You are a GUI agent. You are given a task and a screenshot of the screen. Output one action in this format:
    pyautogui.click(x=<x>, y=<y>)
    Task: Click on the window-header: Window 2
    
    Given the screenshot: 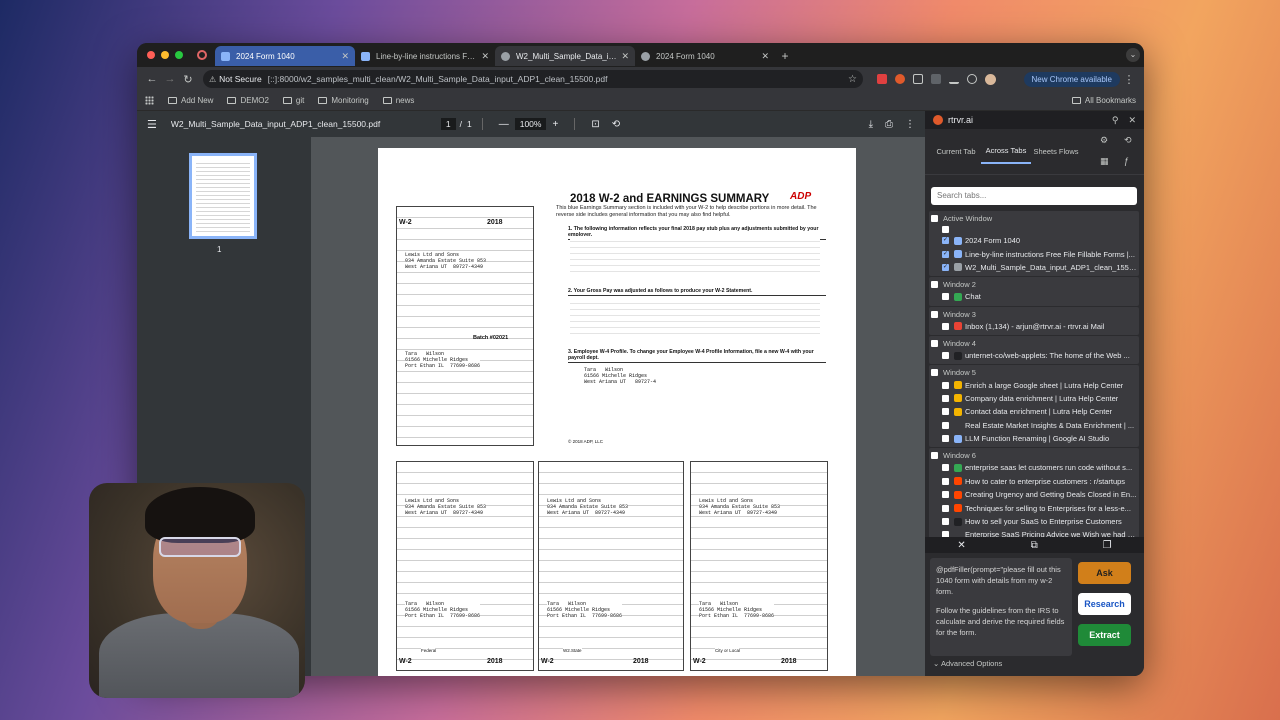 What is the action you would take?
    pyautogui.click(x=1034, y=284)
    